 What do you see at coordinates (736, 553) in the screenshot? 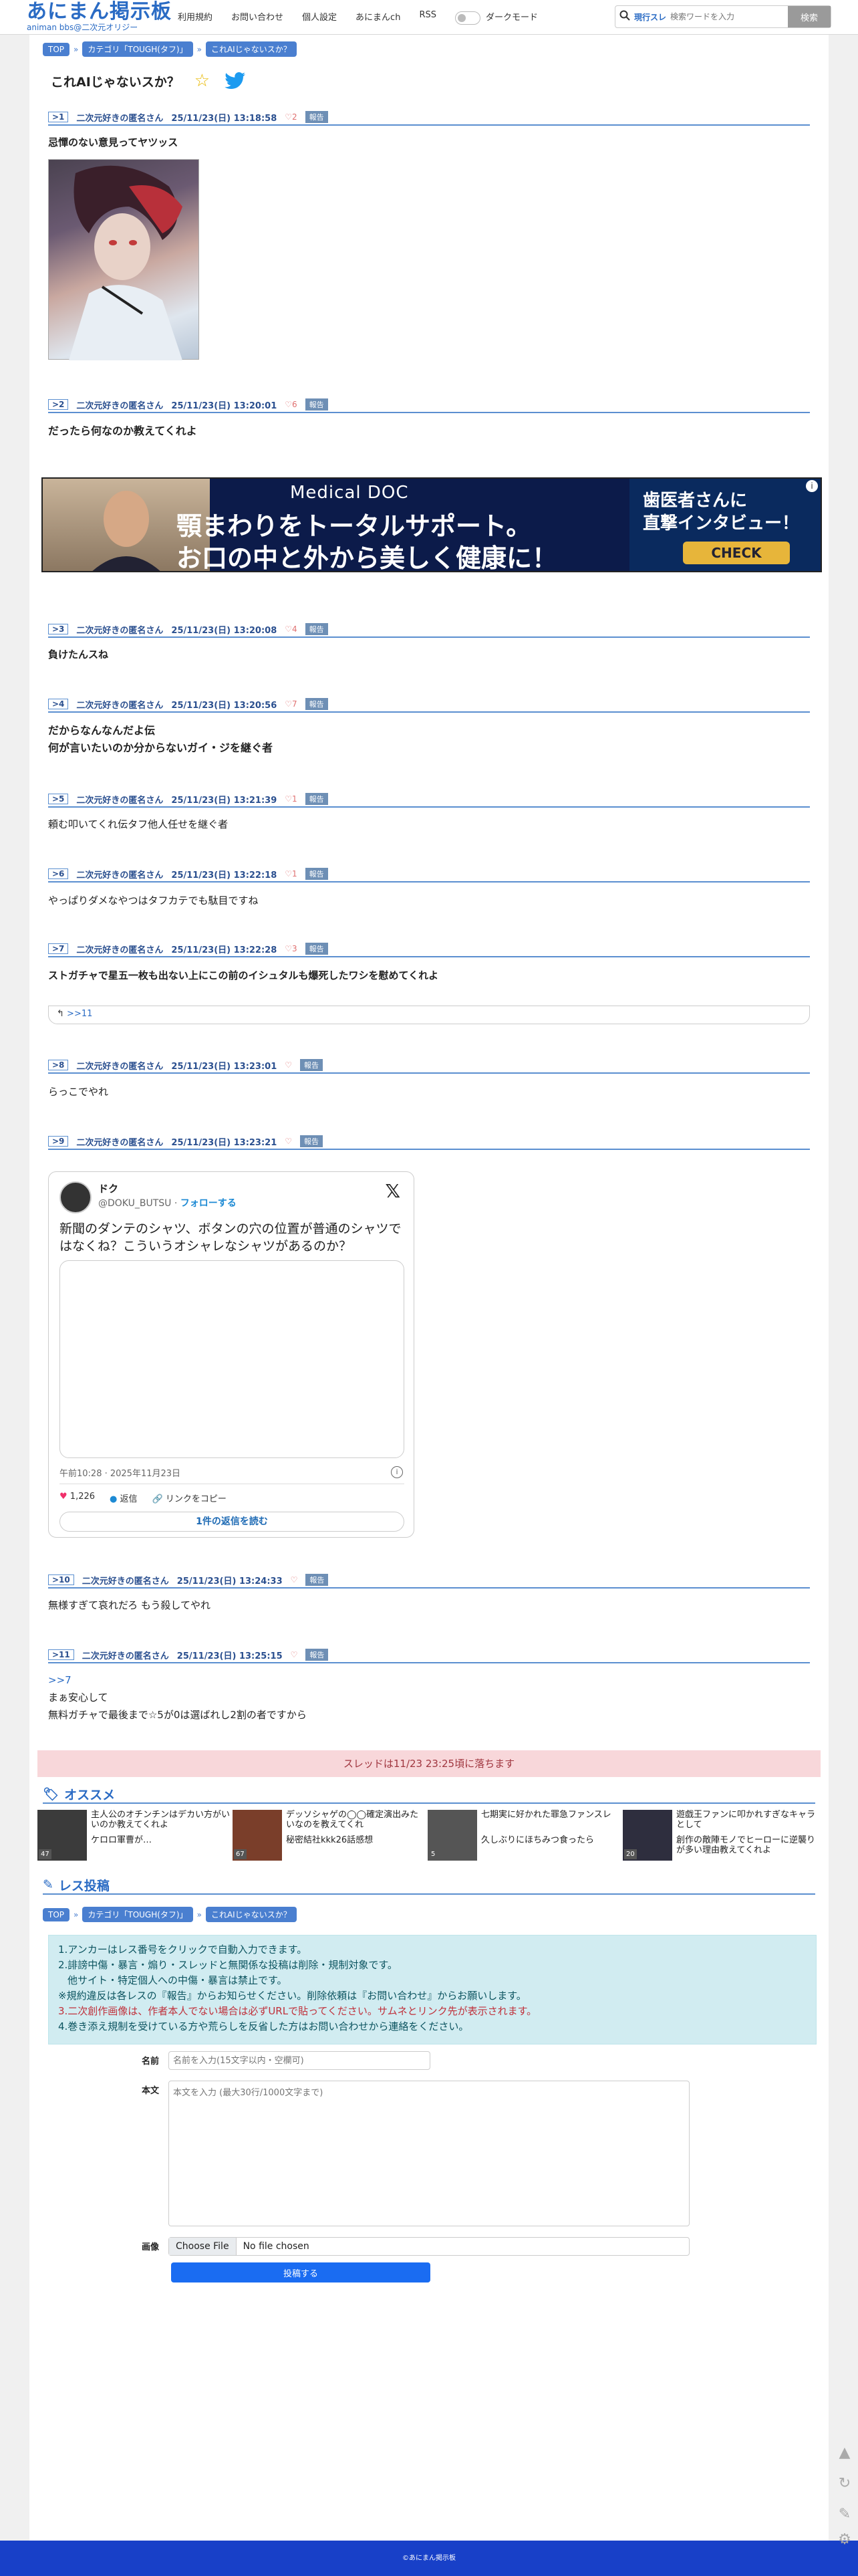
I see `ad-check-button: CHECK` at bounding box center [736, 553].